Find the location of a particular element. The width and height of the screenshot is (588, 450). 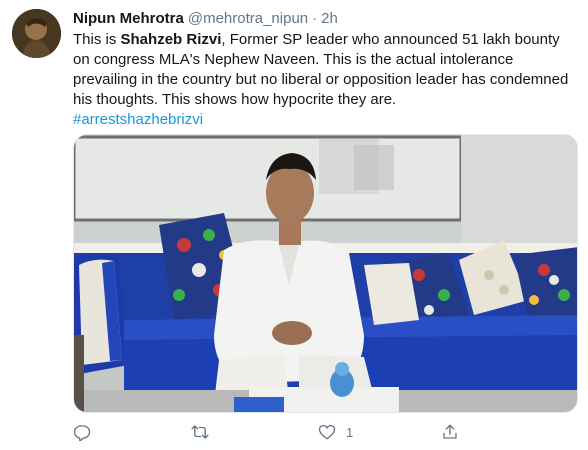

retweet-button is located at coordinates (205, 432).